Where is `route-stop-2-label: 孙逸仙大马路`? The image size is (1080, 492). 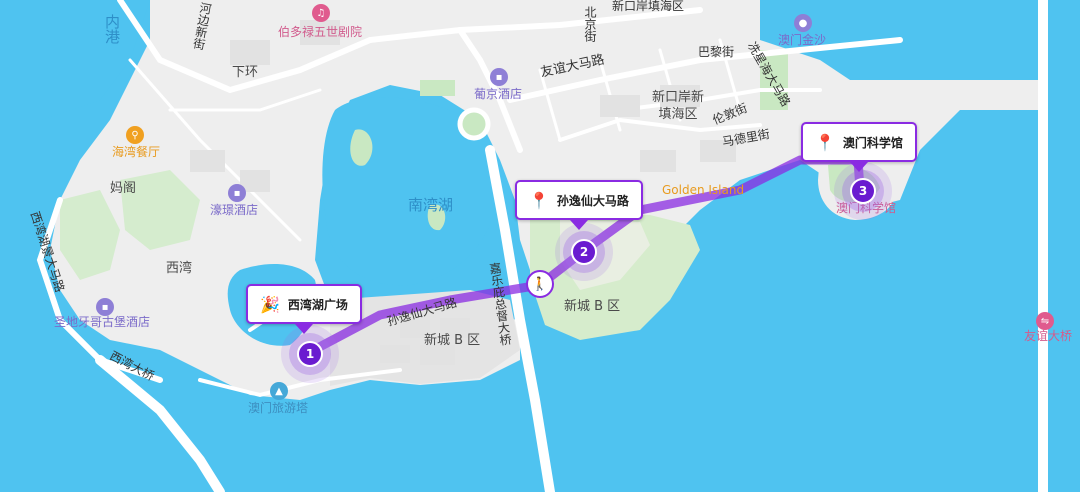 route-stop-2-label: 孙逸仙大马路 is located at coordinates (592, 200).